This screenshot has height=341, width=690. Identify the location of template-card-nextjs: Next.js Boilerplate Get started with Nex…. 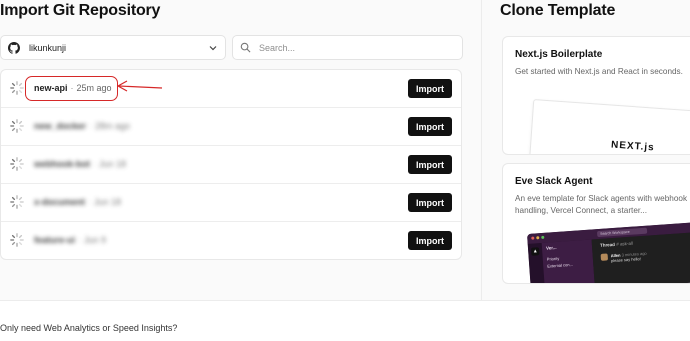
(596, 95).